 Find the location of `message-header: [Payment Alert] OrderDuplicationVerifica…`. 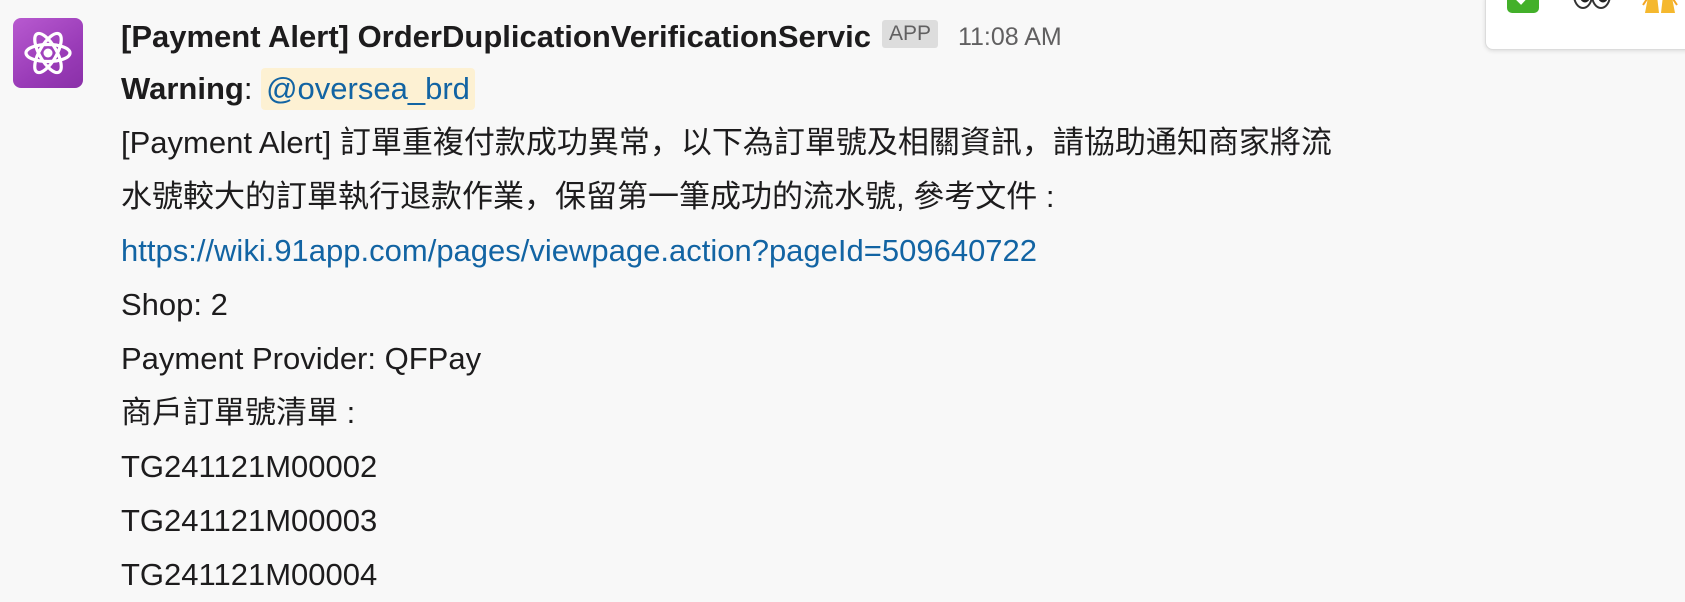

message-header: [Payment Alert] OrderDuplicationVerifica… is located at coordinates (821, 37).